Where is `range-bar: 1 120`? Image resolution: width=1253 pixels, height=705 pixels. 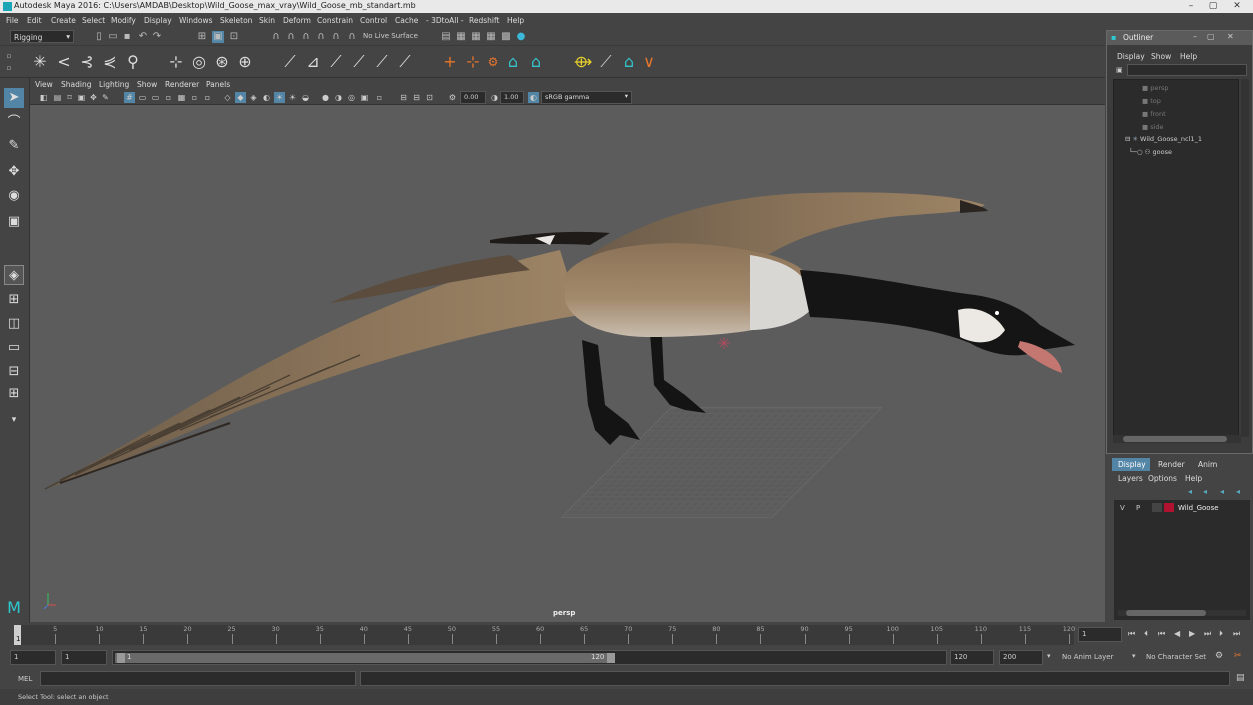 range-bar: 1 120 is located at coordinates (529, 657).